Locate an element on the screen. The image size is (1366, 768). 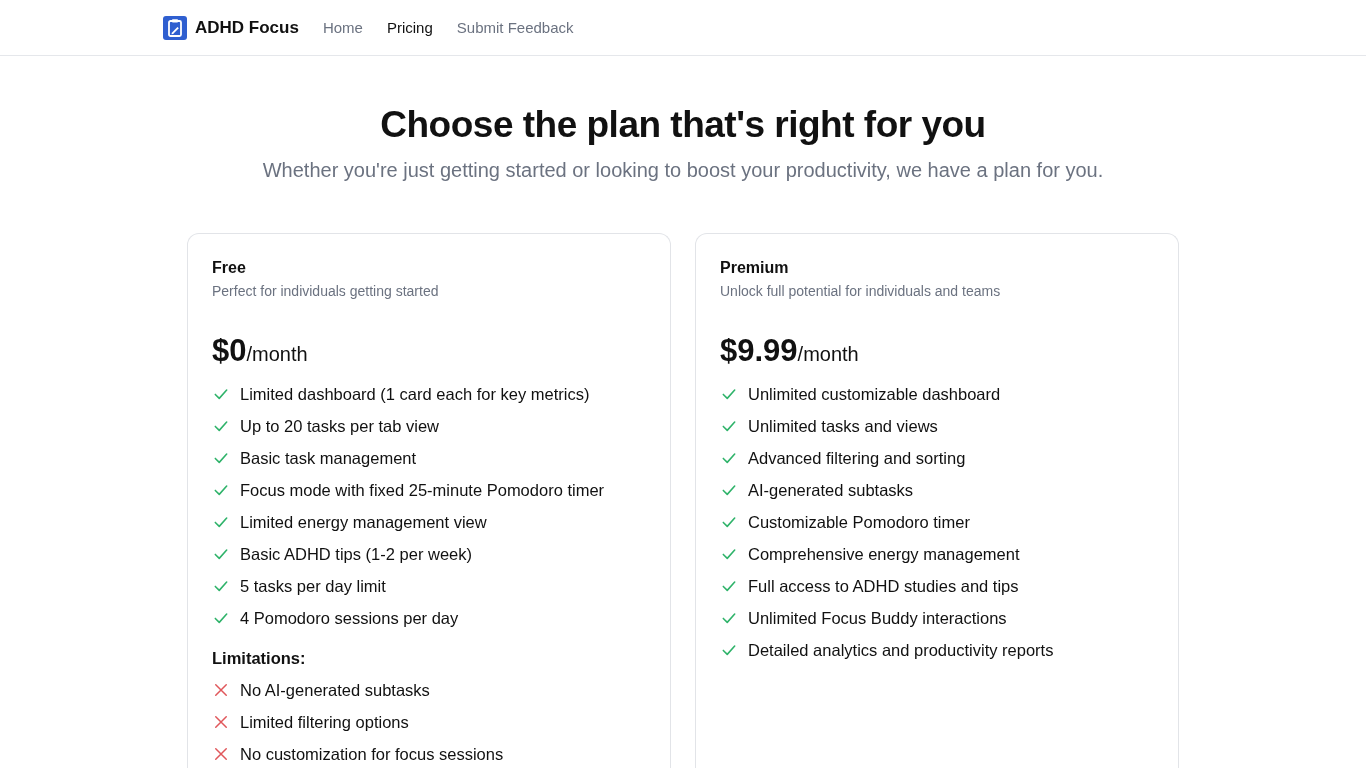
nav-link: Pricing is located at coordinates (409, 27).